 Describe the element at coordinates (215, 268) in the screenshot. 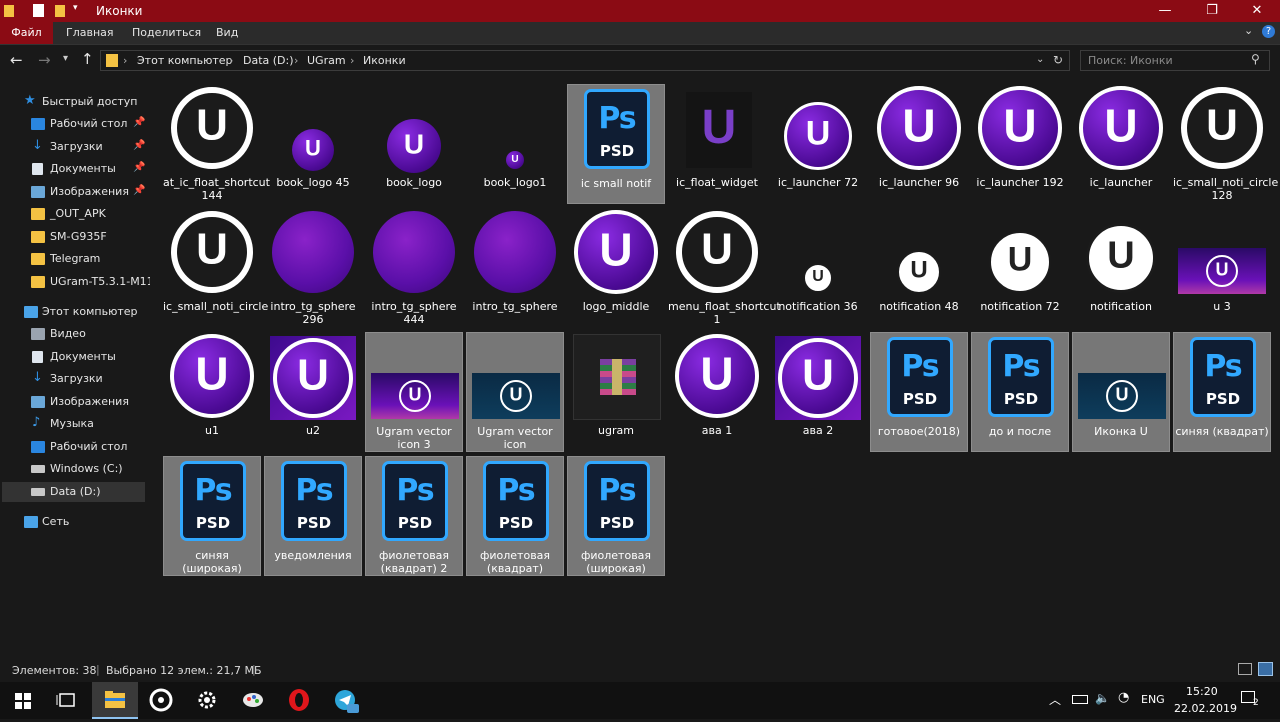

I see `file-item: Uic_small_noti_circle` at that location.